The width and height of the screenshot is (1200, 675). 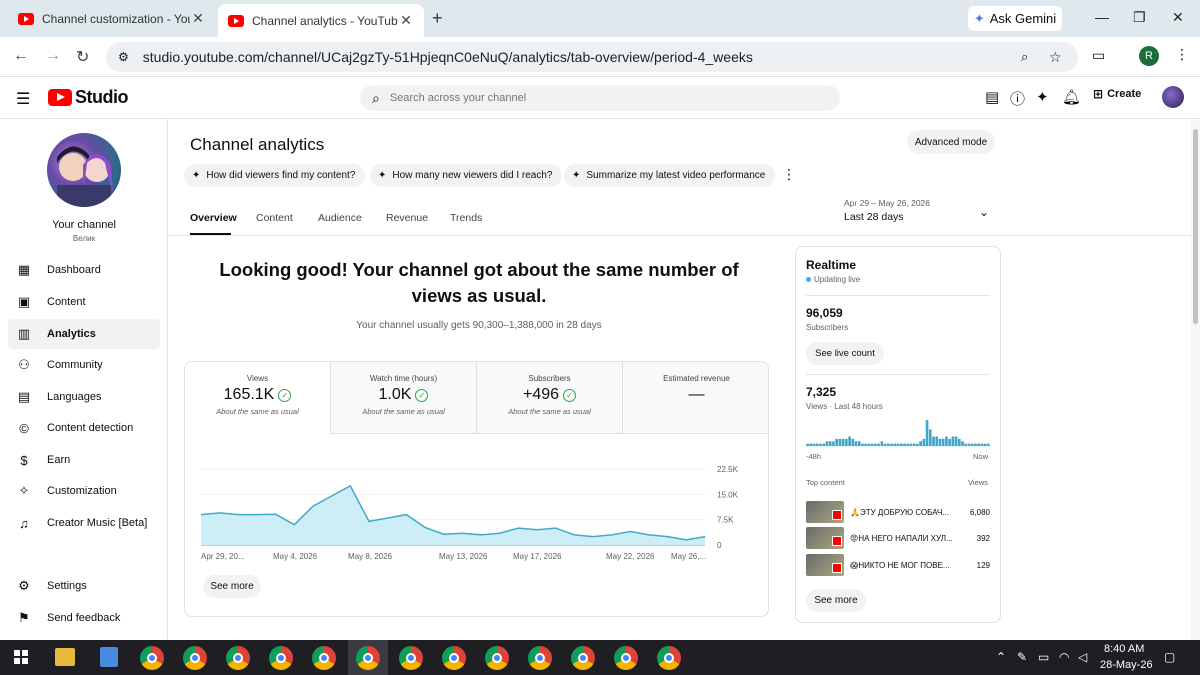 I want to click on metric-revenue: Estimated revenue —, so click(x=695, y=398).